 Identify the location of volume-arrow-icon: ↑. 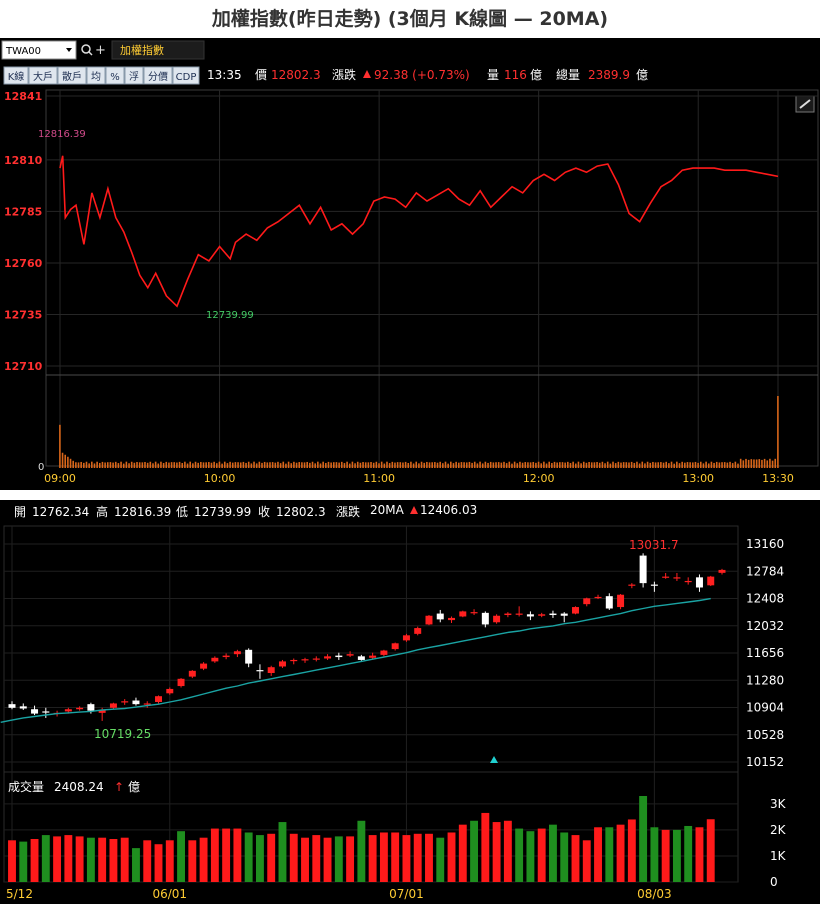
(119, 787).